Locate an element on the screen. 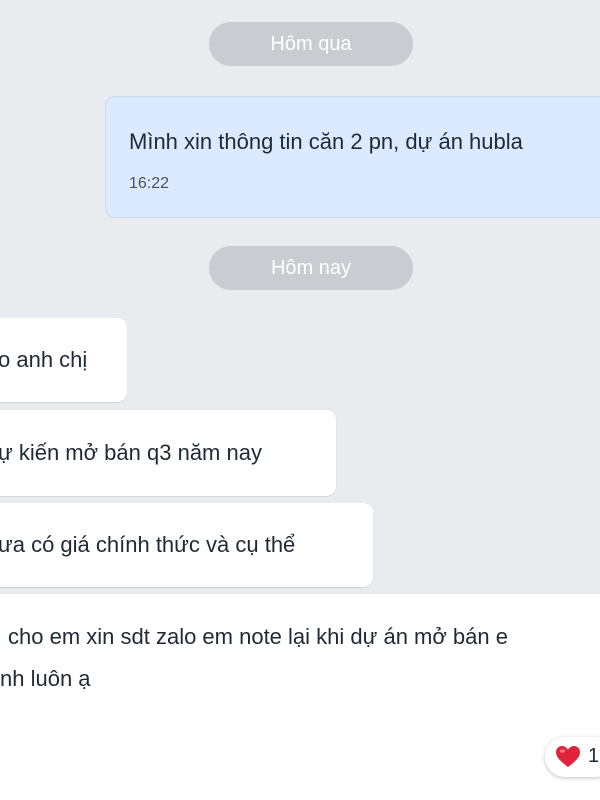 The height and width of the screenshot is (800, 600). received-message-bubble: o anh chị is located at coordinates (63, 360).